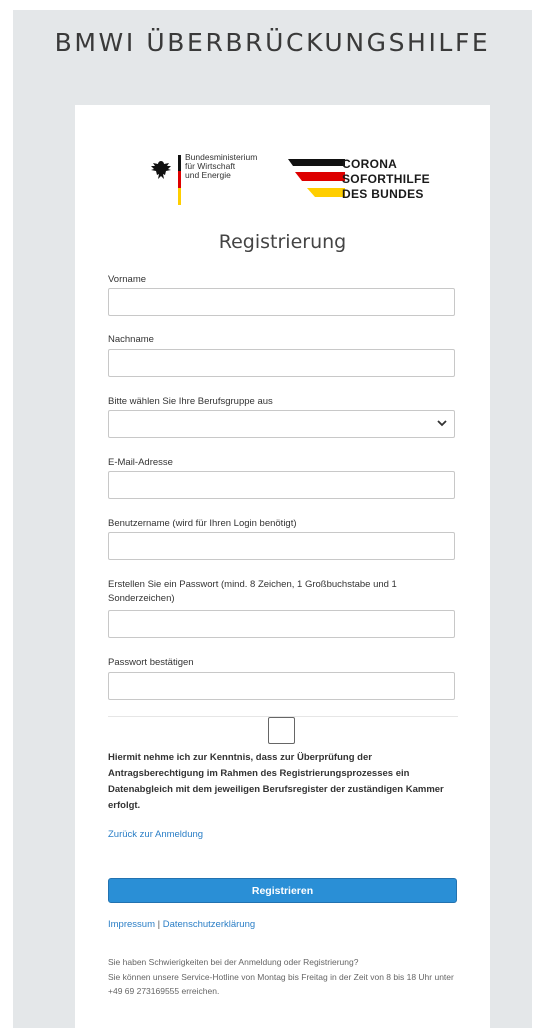 Image resolution: width=535 pixels, height=1028 pixels. I want to click on berufsgruppe-select, so click(281, 424).